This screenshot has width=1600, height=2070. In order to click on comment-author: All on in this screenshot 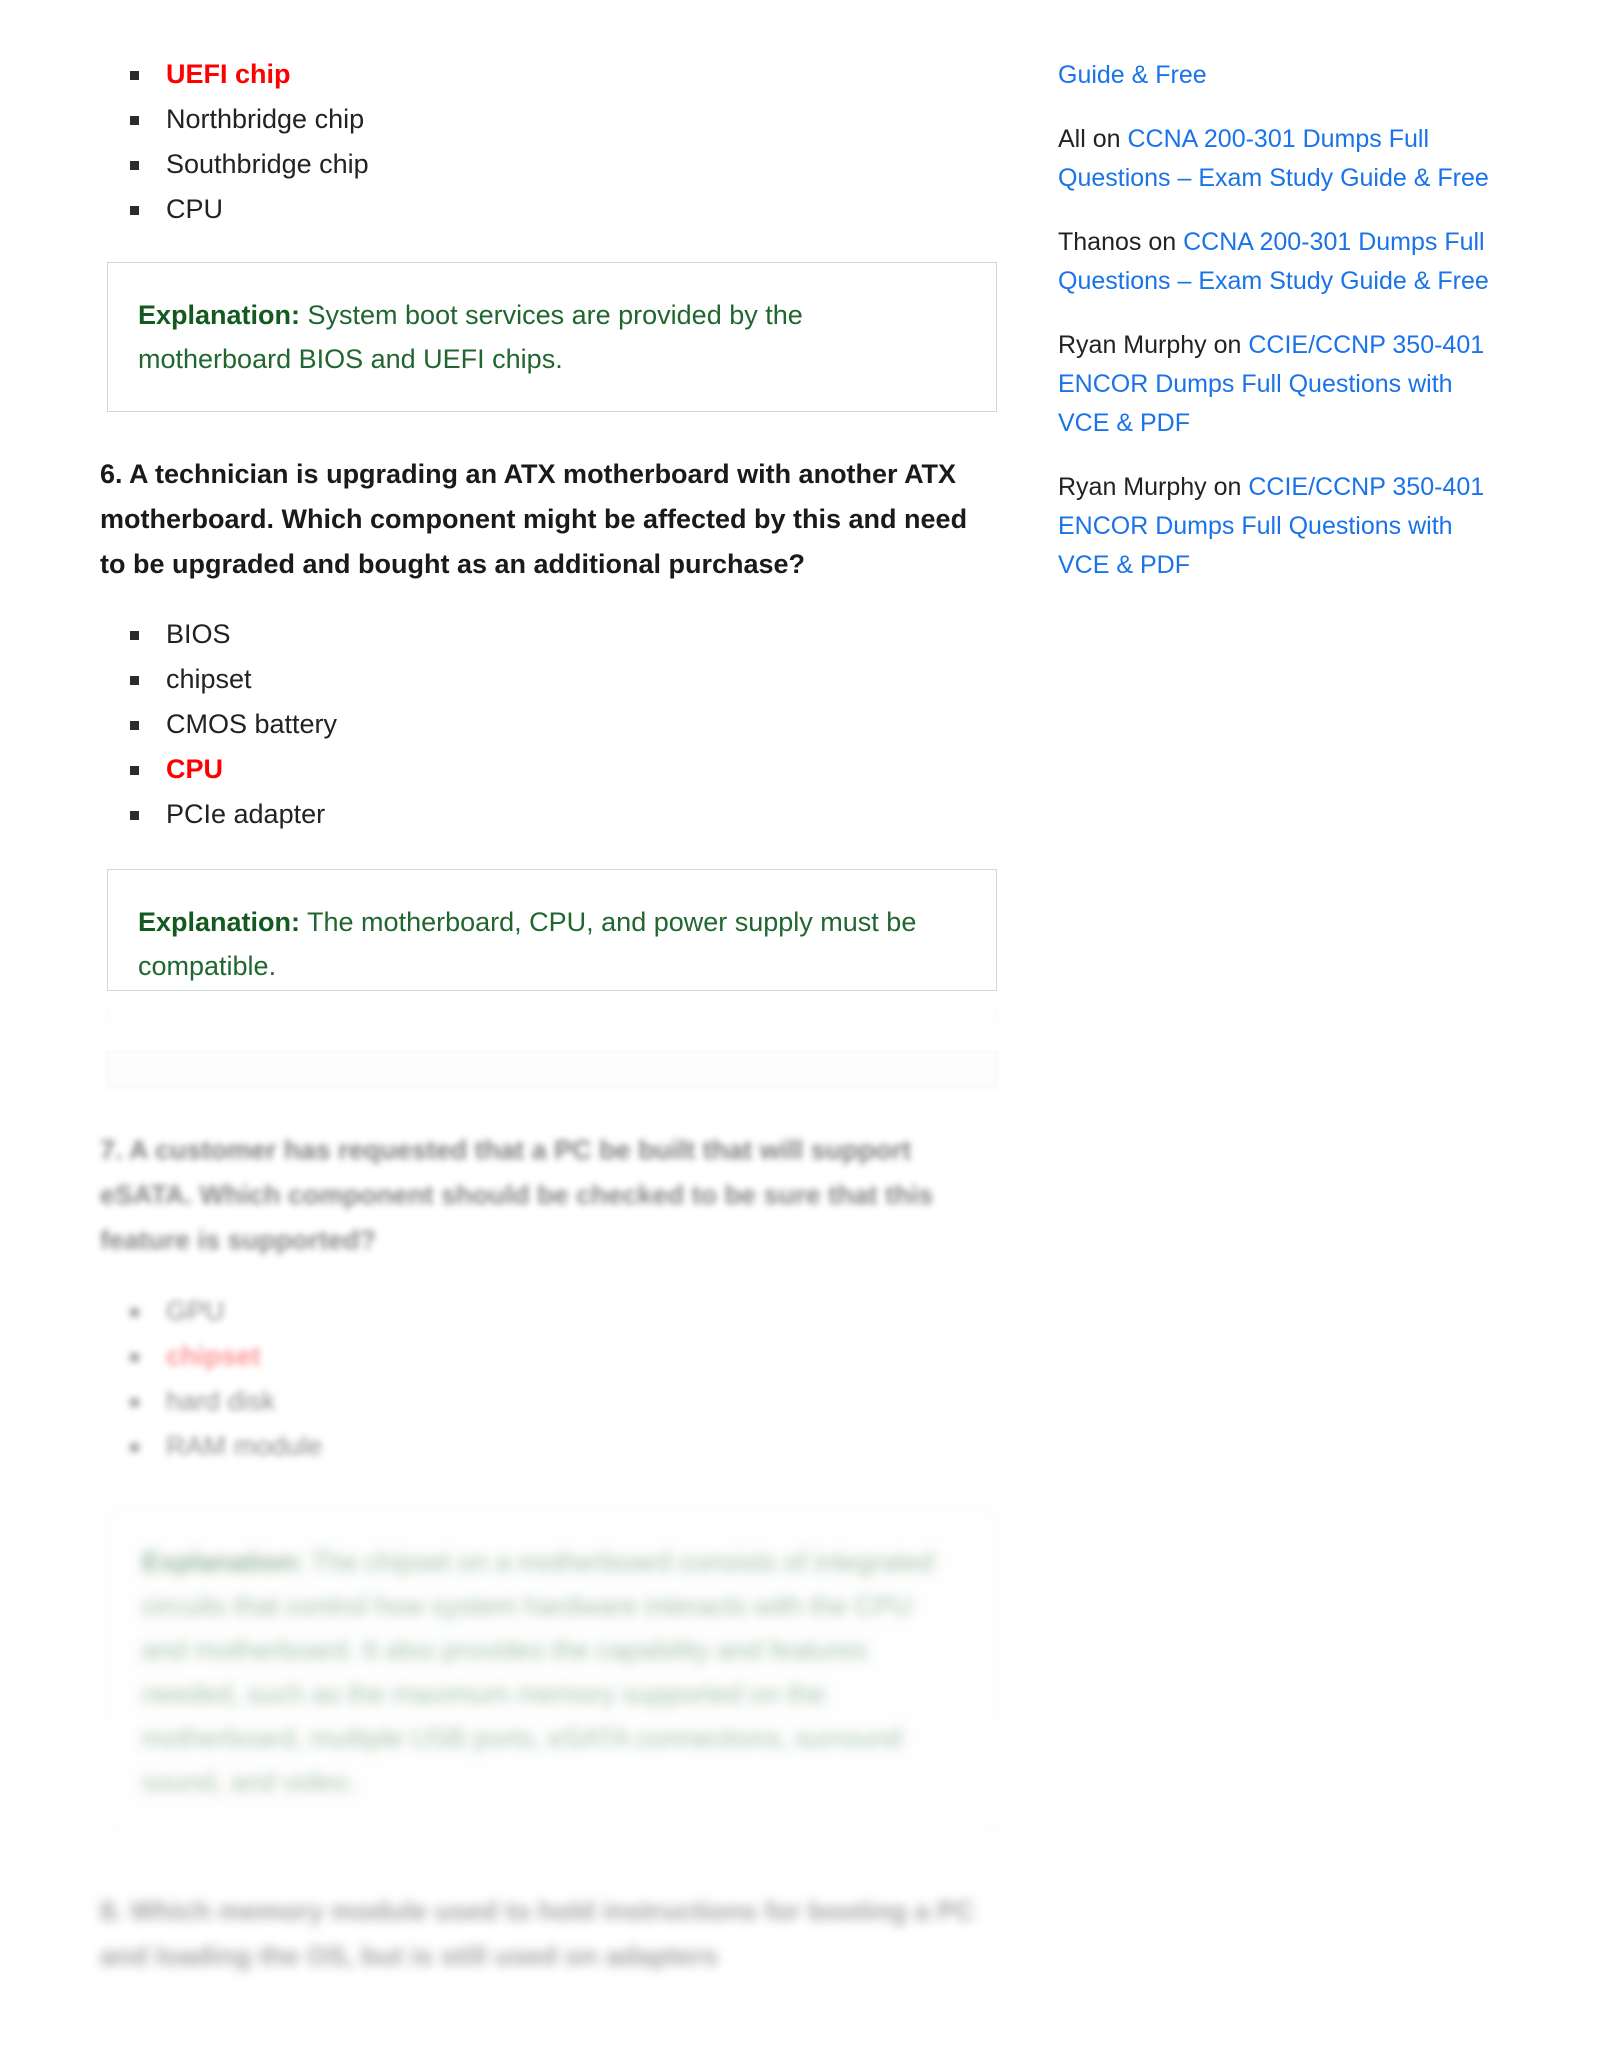, I will do `click(1093, 139)`.